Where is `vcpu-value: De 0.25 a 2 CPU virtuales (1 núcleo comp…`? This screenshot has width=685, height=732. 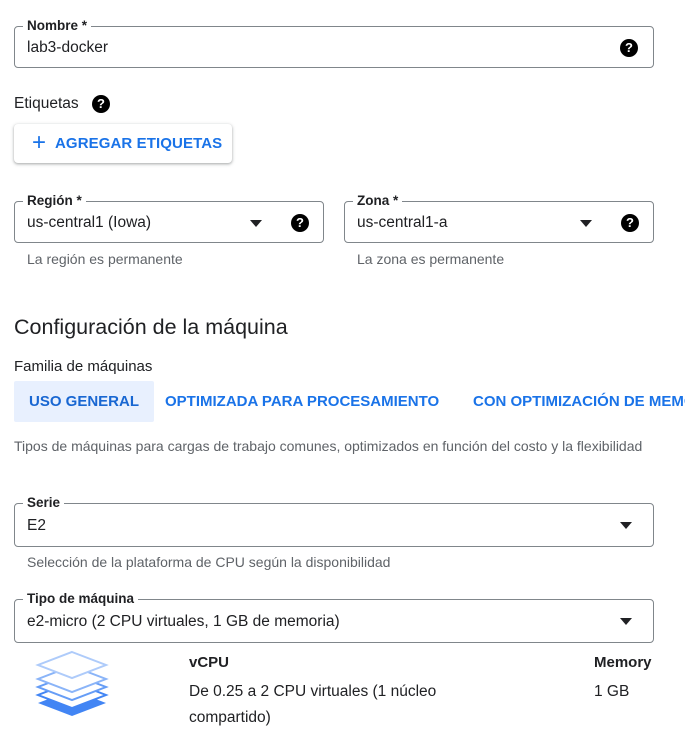 vcpu-value: De 0.25 a 2 CPU virtuales (1 núcleo comp… is located at coordinates (313, 704).